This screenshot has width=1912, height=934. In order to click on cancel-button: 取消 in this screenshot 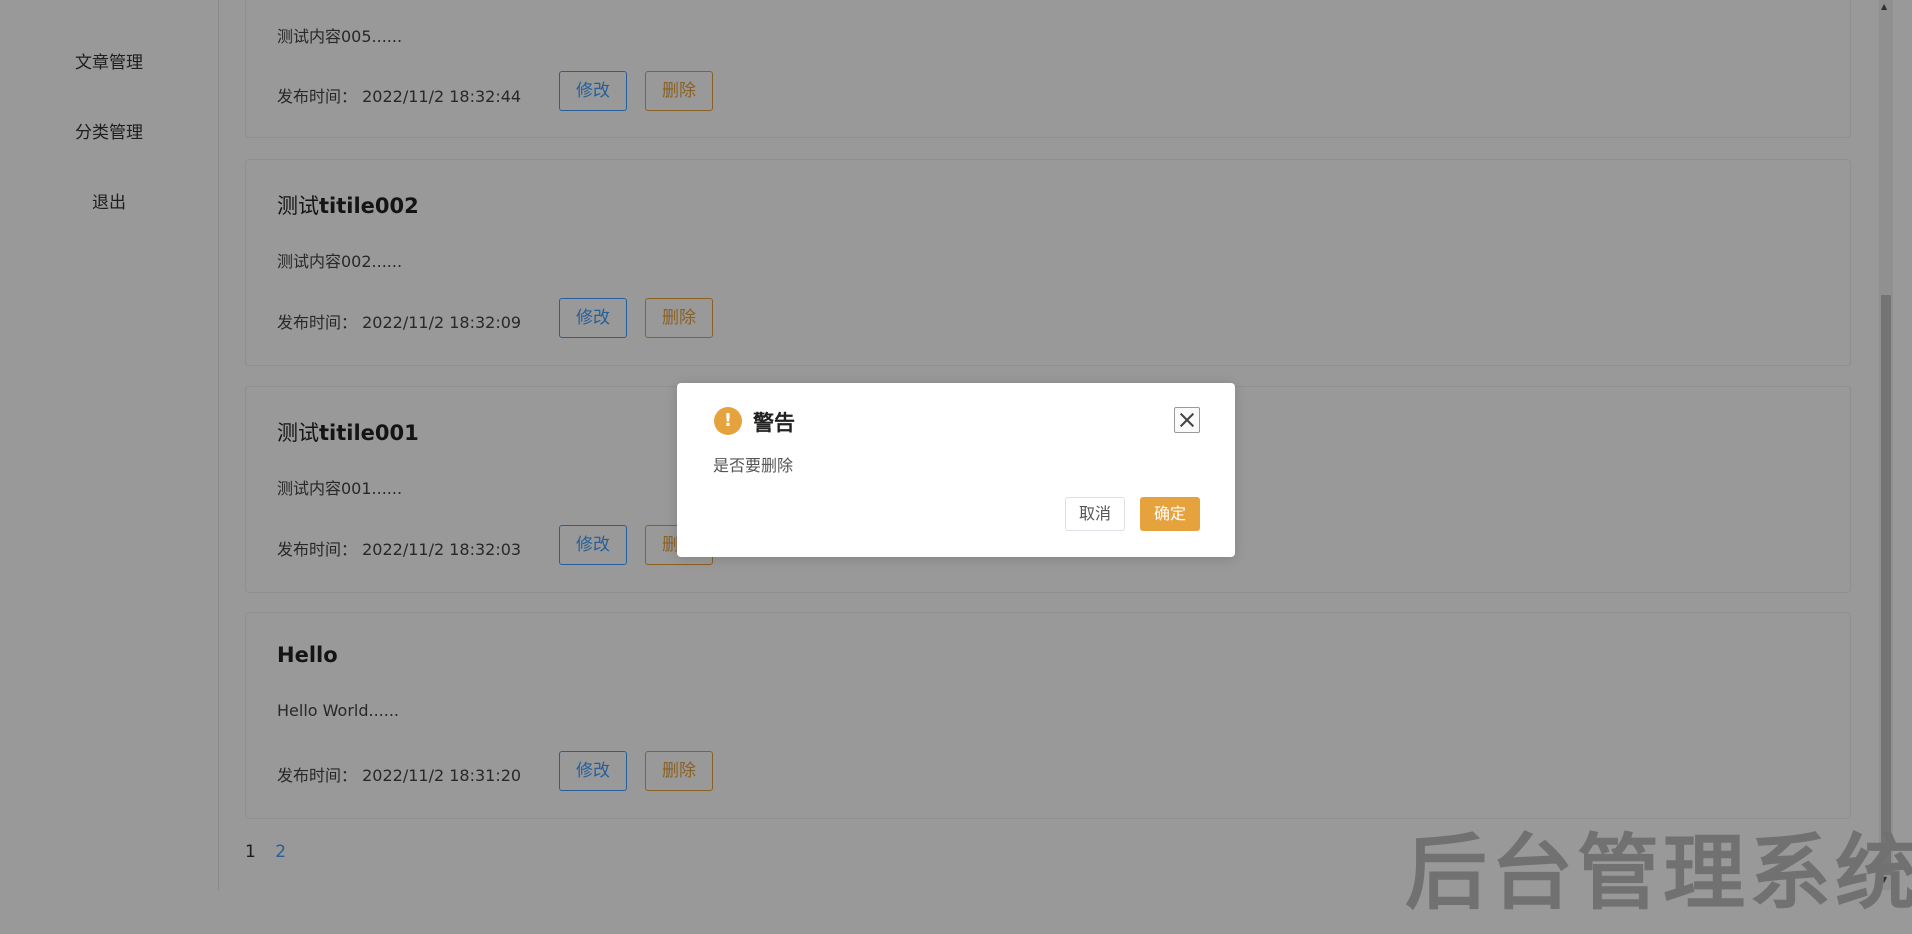, I will do `click(1095, 514)`.